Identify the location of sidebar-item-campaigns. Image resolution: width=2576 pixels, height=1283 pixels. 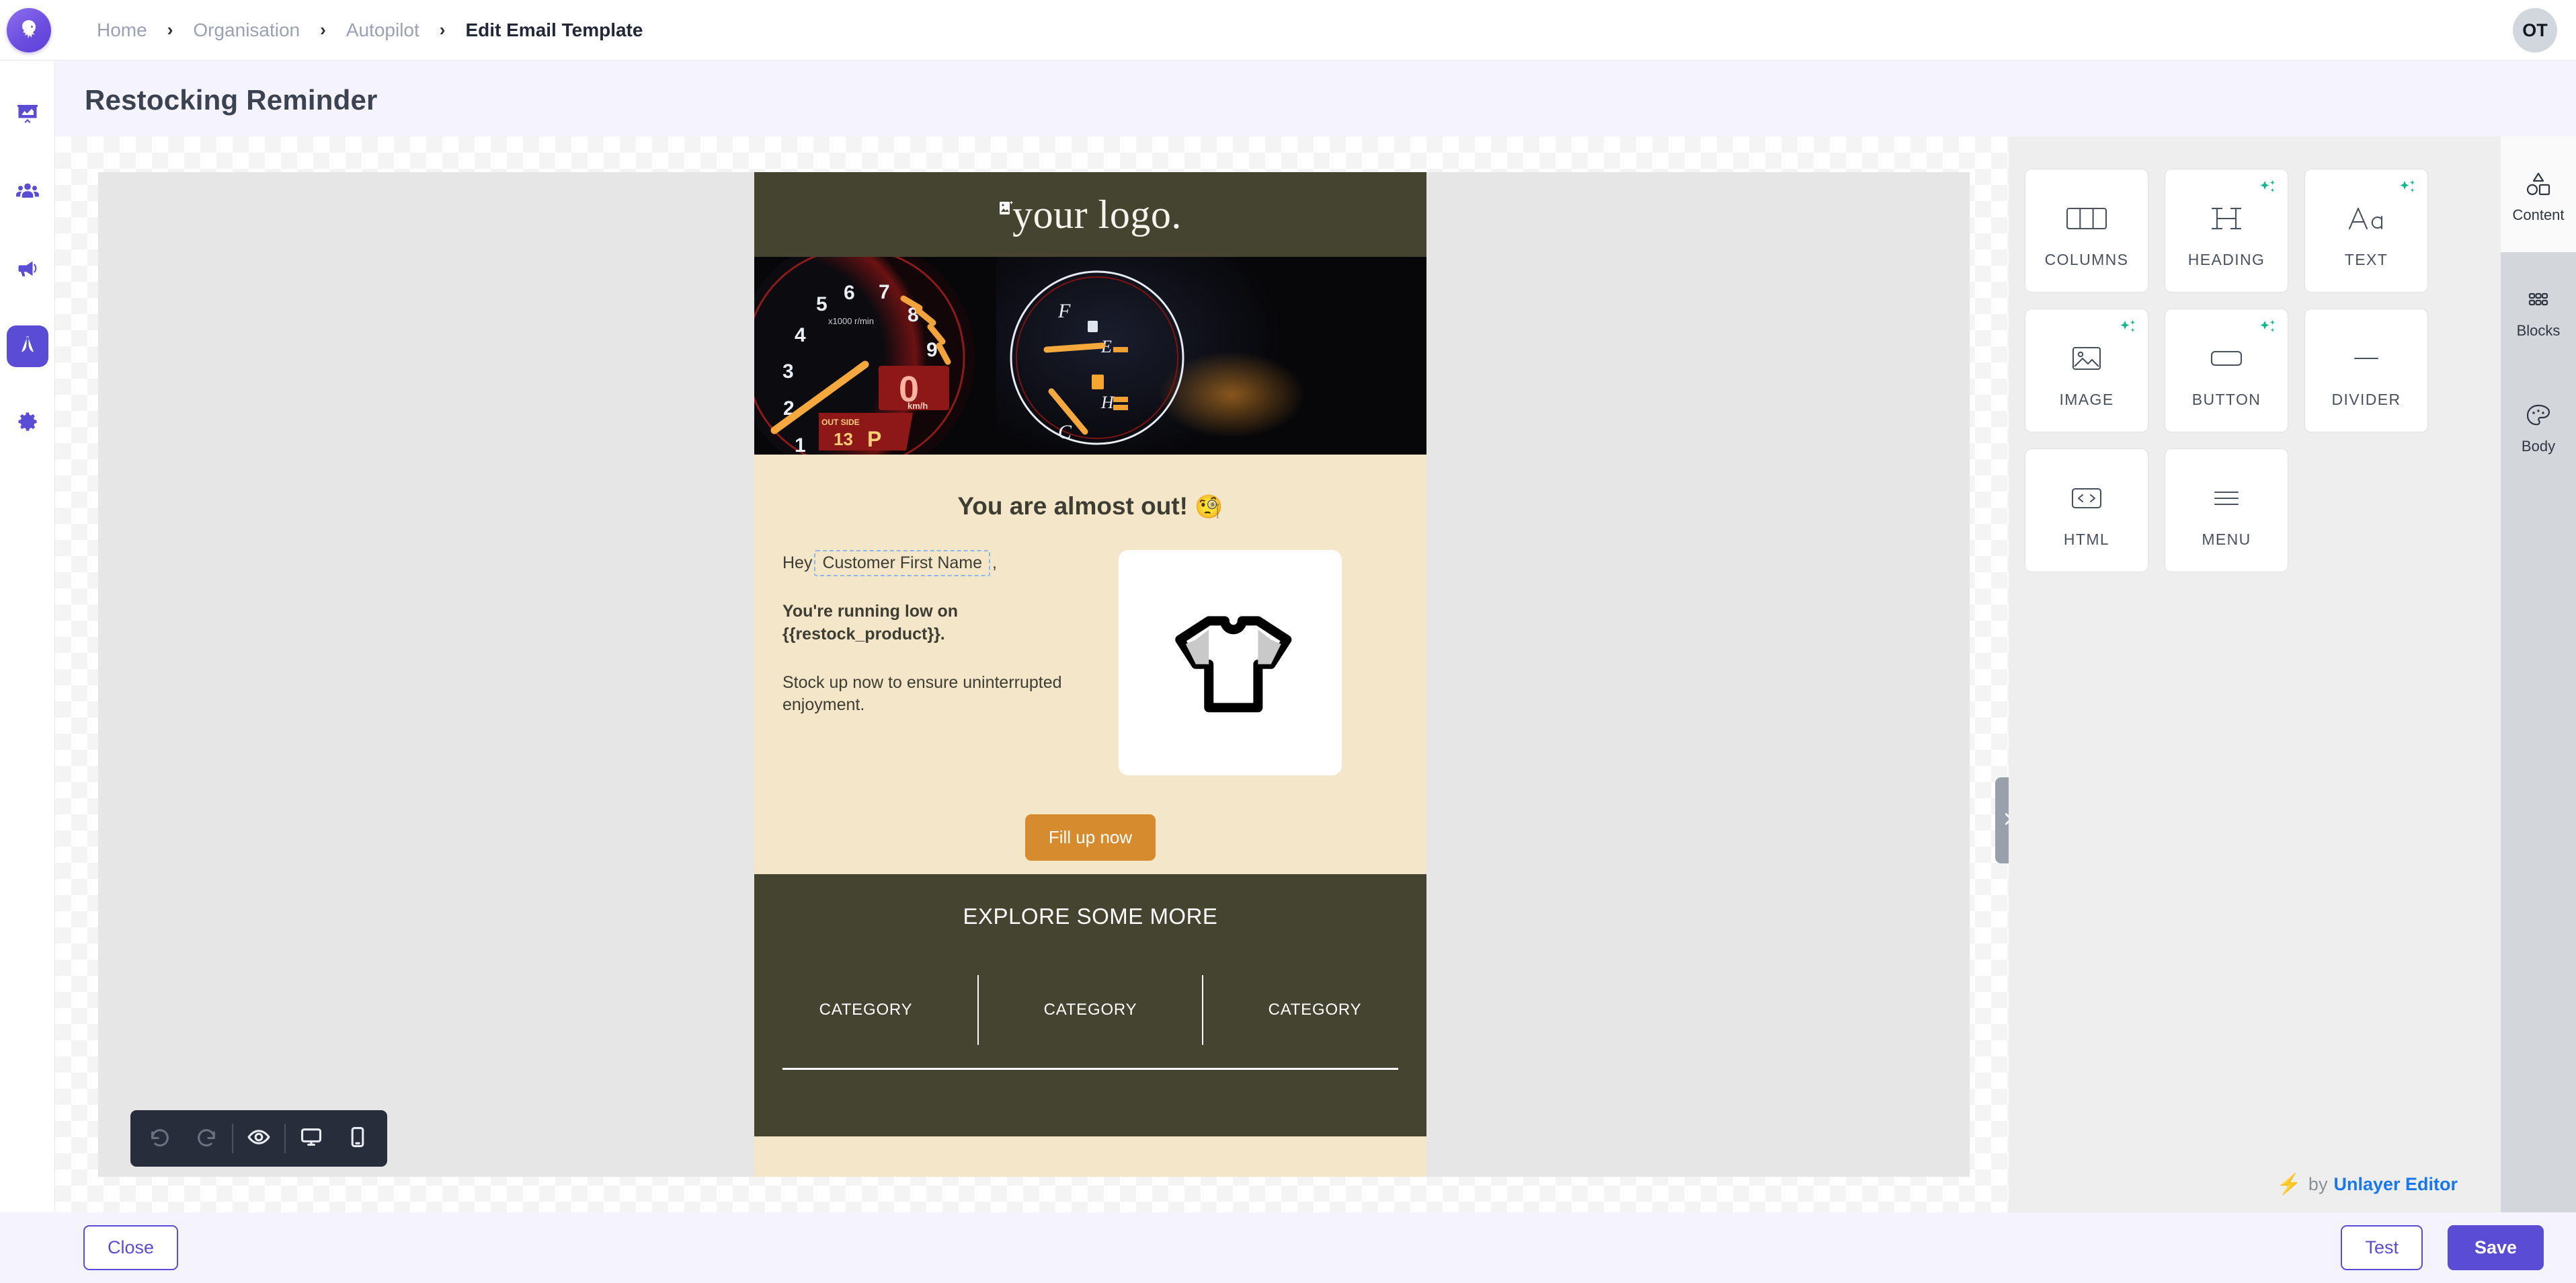
(27, 269).